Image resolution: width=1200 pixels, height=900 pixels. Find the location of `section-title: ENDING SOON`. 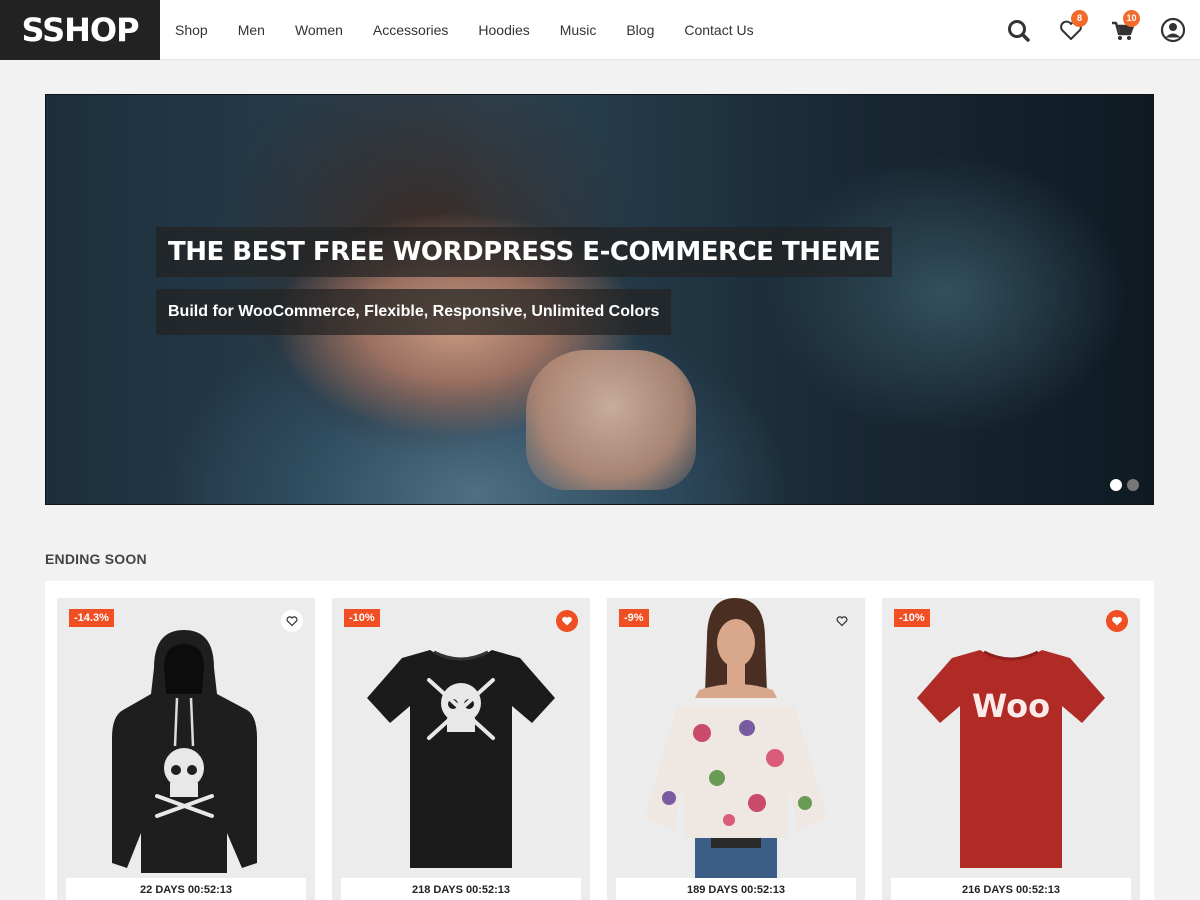

section-title: ENDING SOON is located at coordinates (96, 559).